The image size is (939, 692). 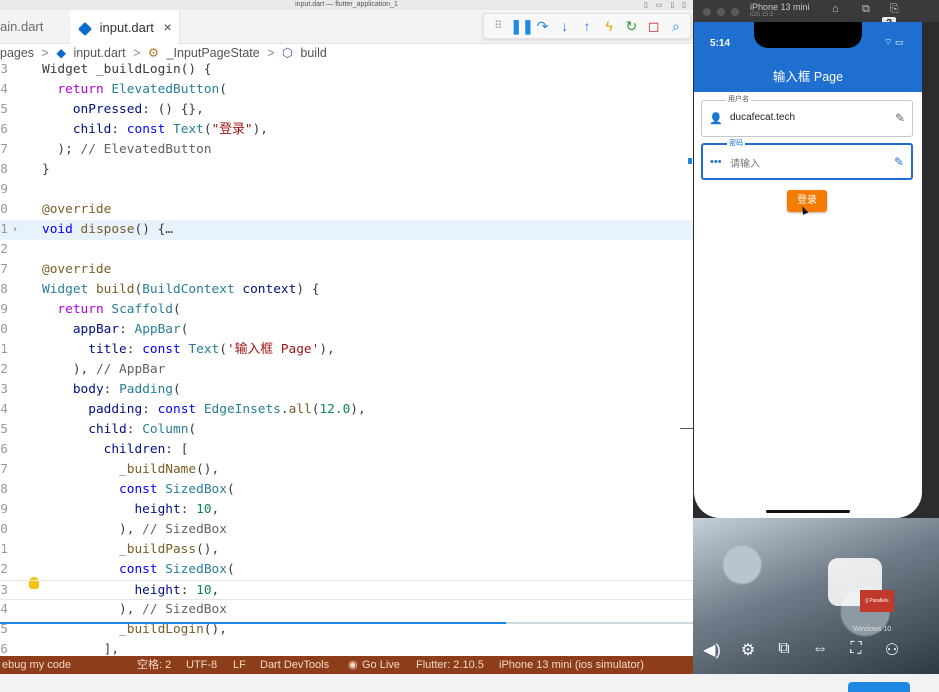 What do you see at coordinates (820, 649) in the screenshot?
I see `widescreen-icon: ⇔` at bounding box center [820, 649].